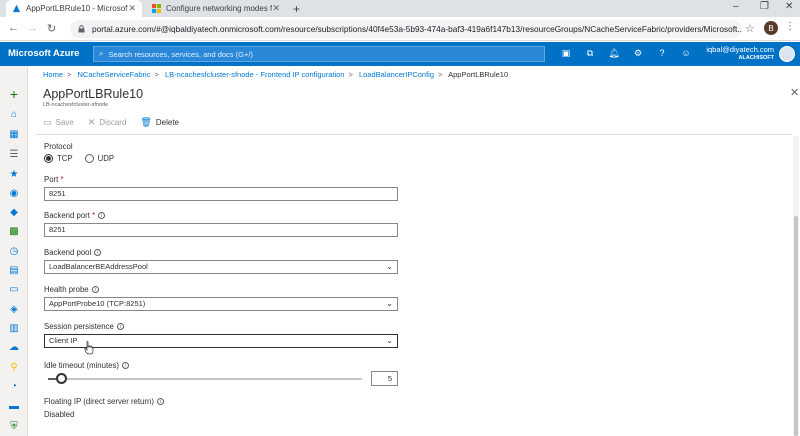  Describe the element at coordinates (789, 6) in the screenshot. I see `close-window-icon: ✕` at that location.